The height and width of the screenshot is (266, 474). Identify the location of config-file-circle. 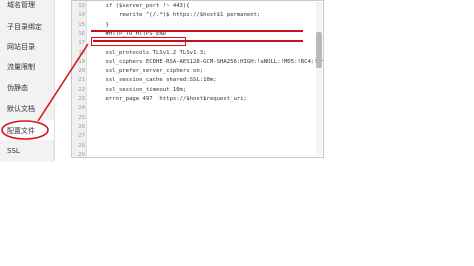
(25, 130).